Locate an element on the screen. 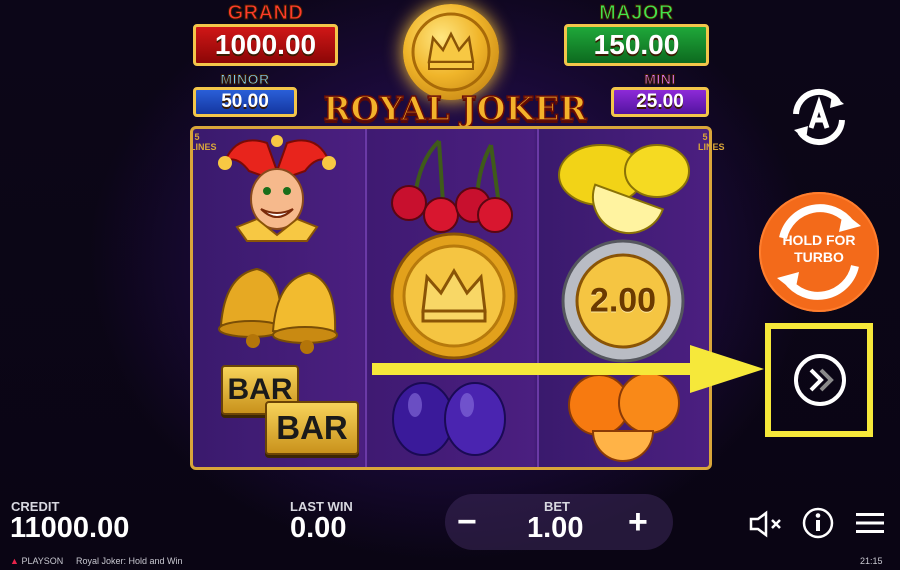 This screenshot has width=900, height=570. crown-coin-decoration is located at coordinates (451, 52).